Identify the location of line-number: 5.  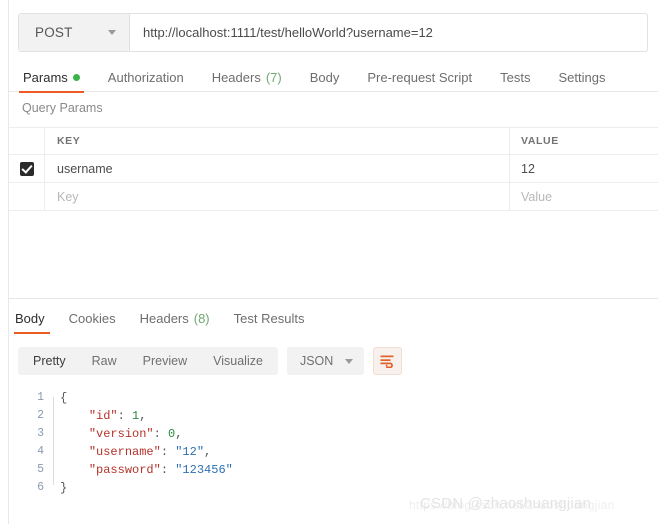
(40, 469).